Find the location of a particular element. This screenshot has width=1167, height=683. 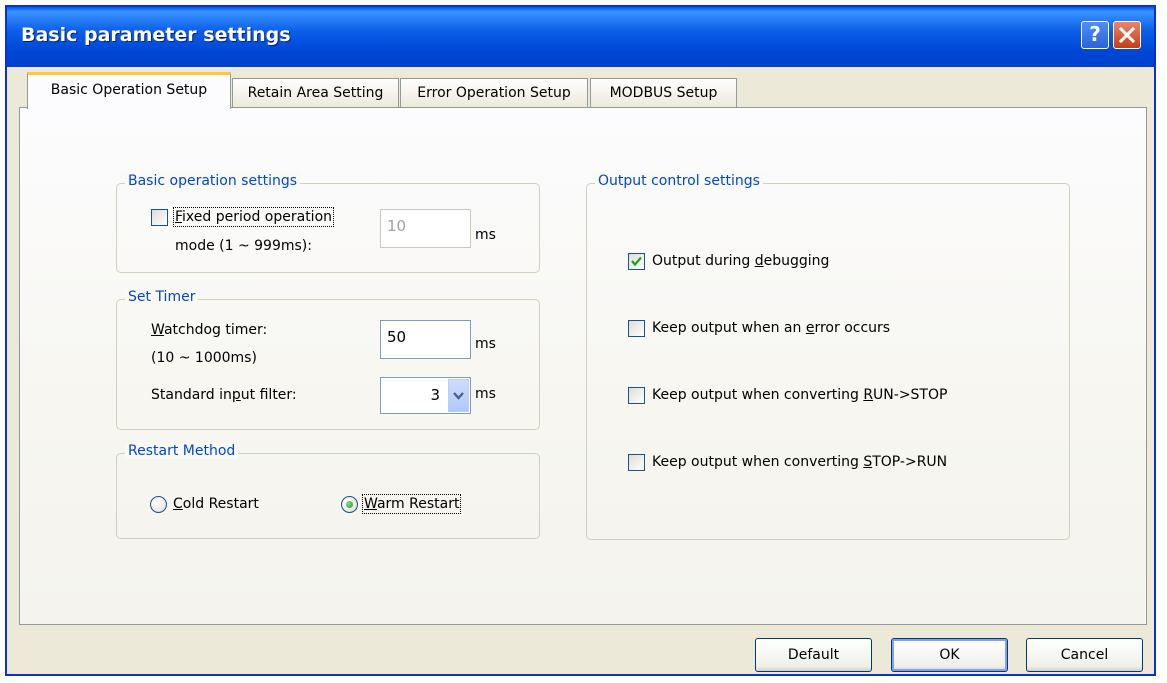

keep-output-run-stop-checkbox is located at coordinates (636, 395).